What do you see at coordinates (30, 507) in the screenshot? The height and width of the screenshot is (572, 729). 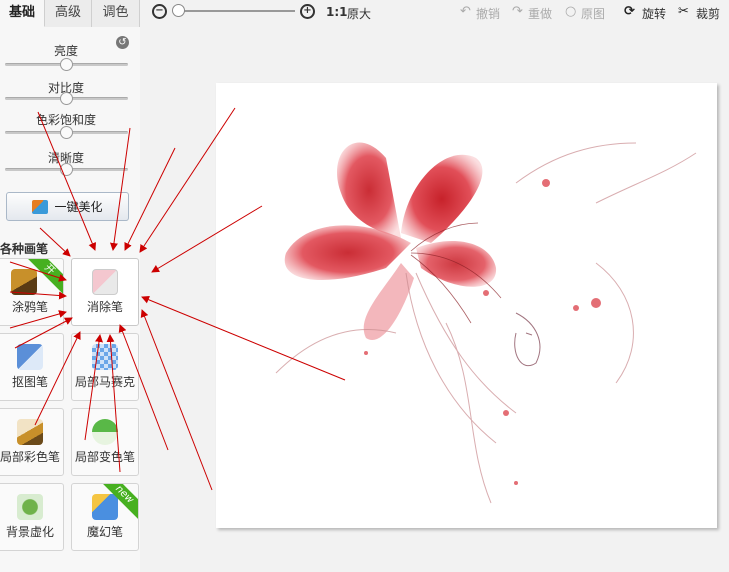 I see `blur-background-icon` at bounding box center [30, 507].